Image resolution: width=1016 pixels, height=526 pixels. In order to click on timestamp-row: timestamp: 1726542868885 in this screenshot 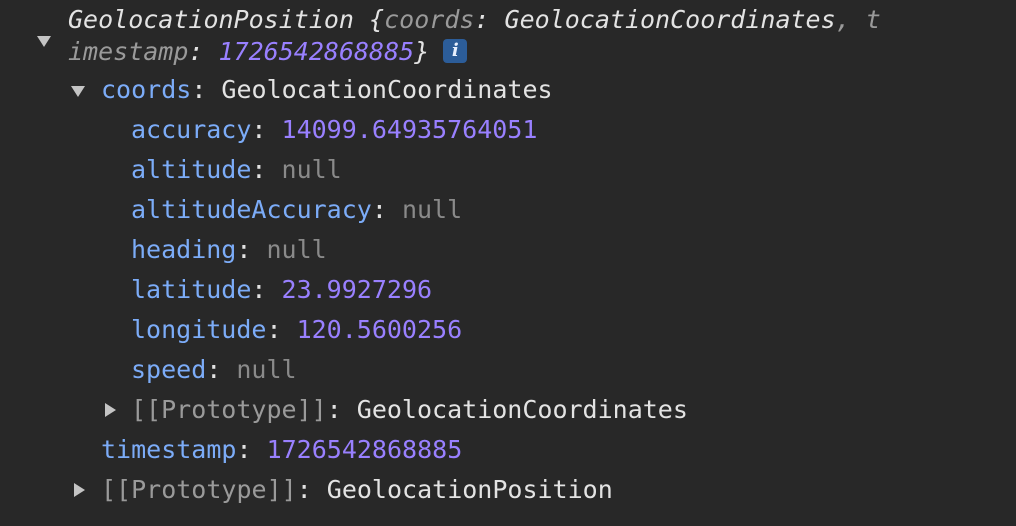, I will do `click(282, 449)`.